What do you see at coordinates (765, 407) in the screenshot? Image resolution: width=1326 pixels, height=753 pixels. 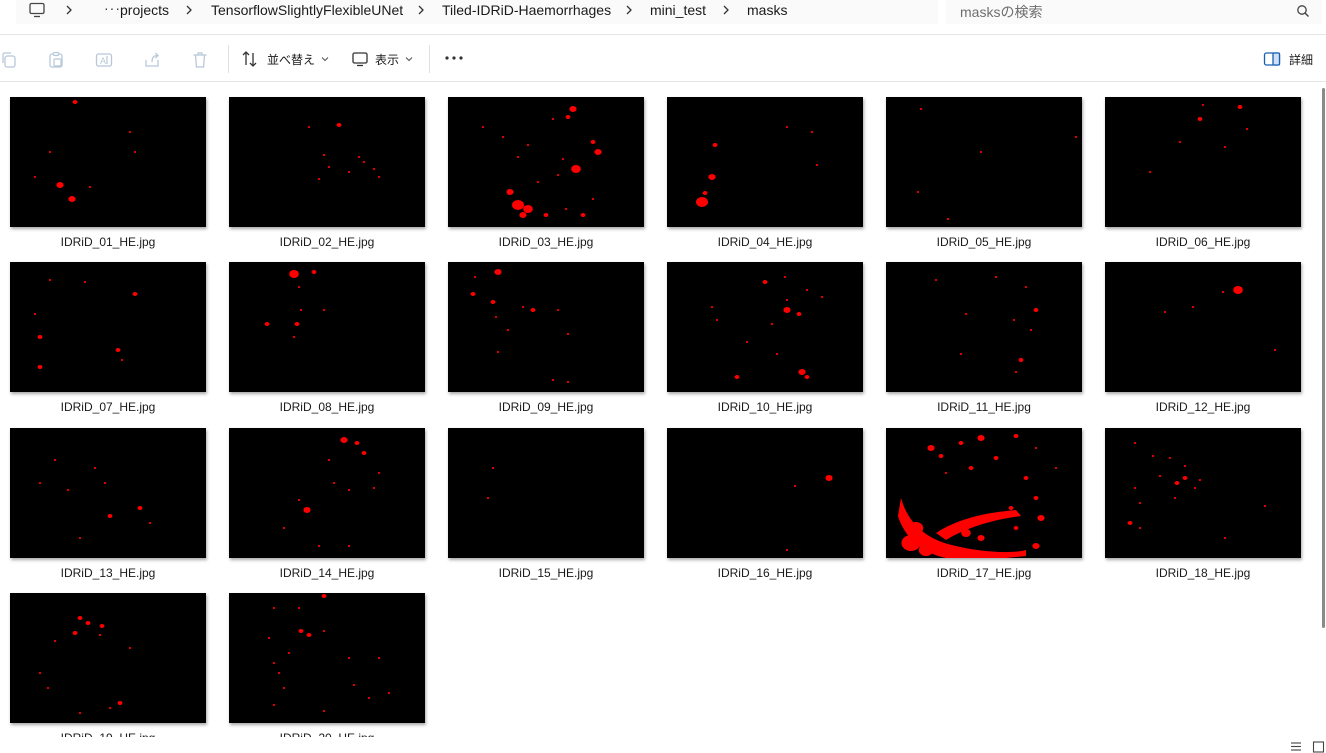 I see `file-name: IDRiD_10_HE.jpg` at bounding box center [765, 407].